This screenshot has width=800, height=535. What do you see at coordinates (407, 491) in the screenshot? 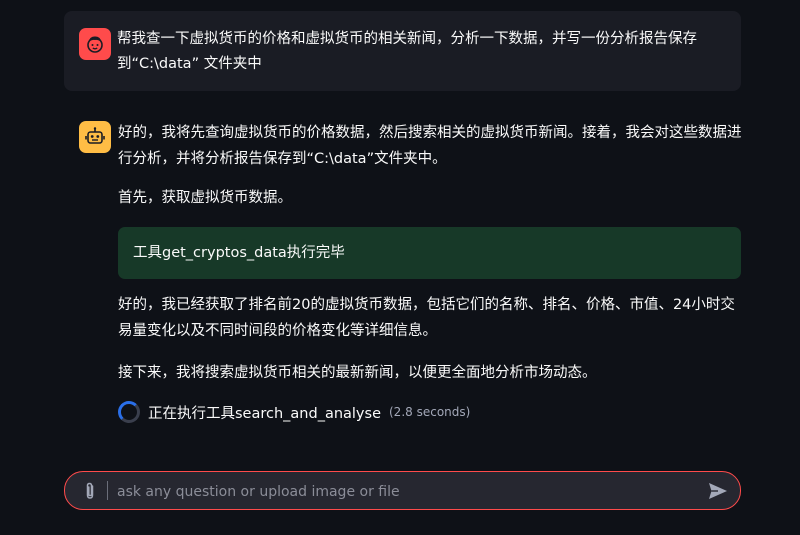
I see `chat-input-field` at bounding box center [407, 491].